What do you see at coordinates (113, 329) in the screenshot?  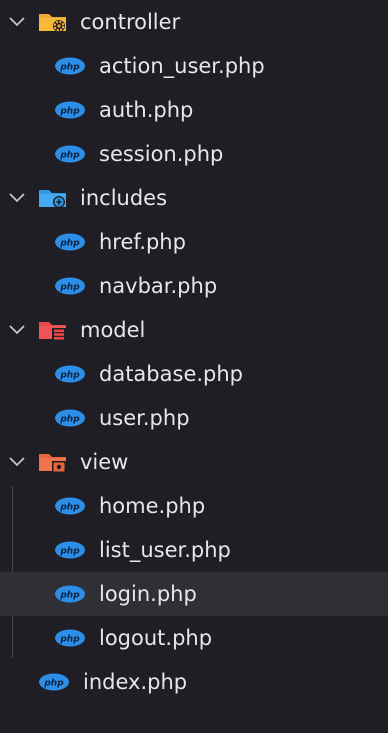 I see `folder-label: model` at bounding box center [113, 329].